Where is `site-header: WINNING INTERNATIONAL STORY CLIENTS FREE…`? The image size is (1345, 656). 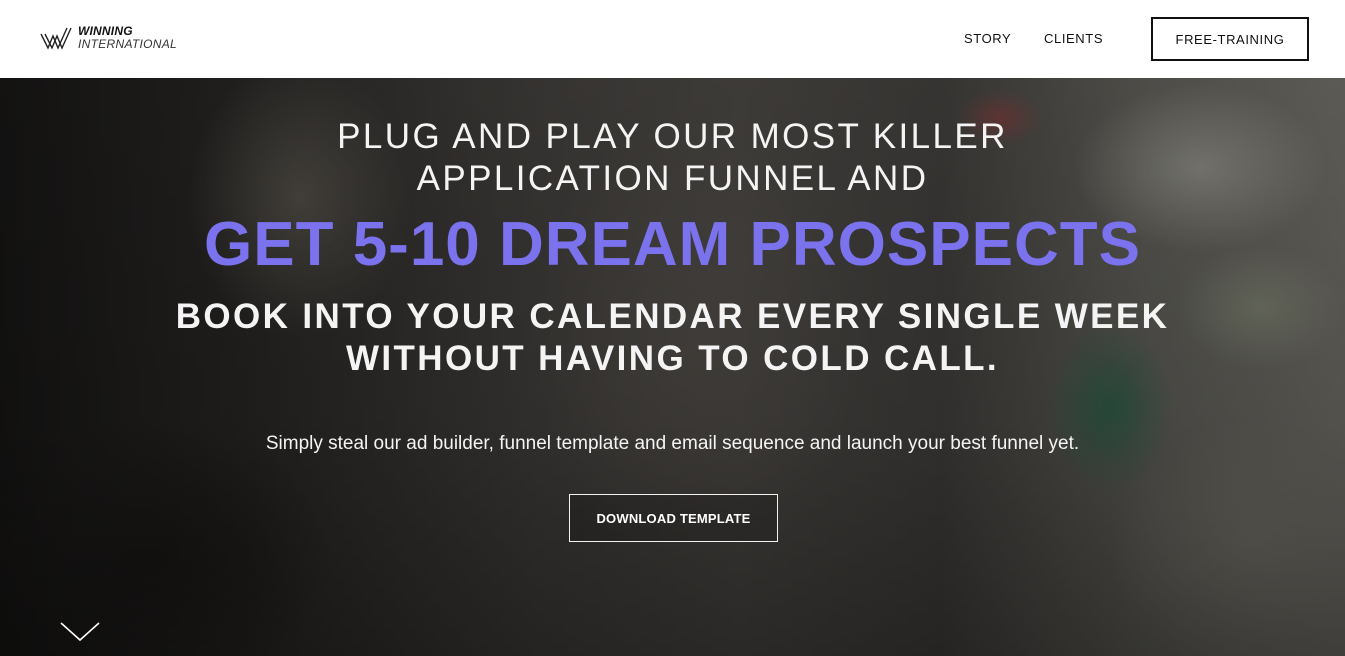
site-header: WINNING INTERNATIONAL STORY CLIENTS FREE… is located at coordinates (672, 39).